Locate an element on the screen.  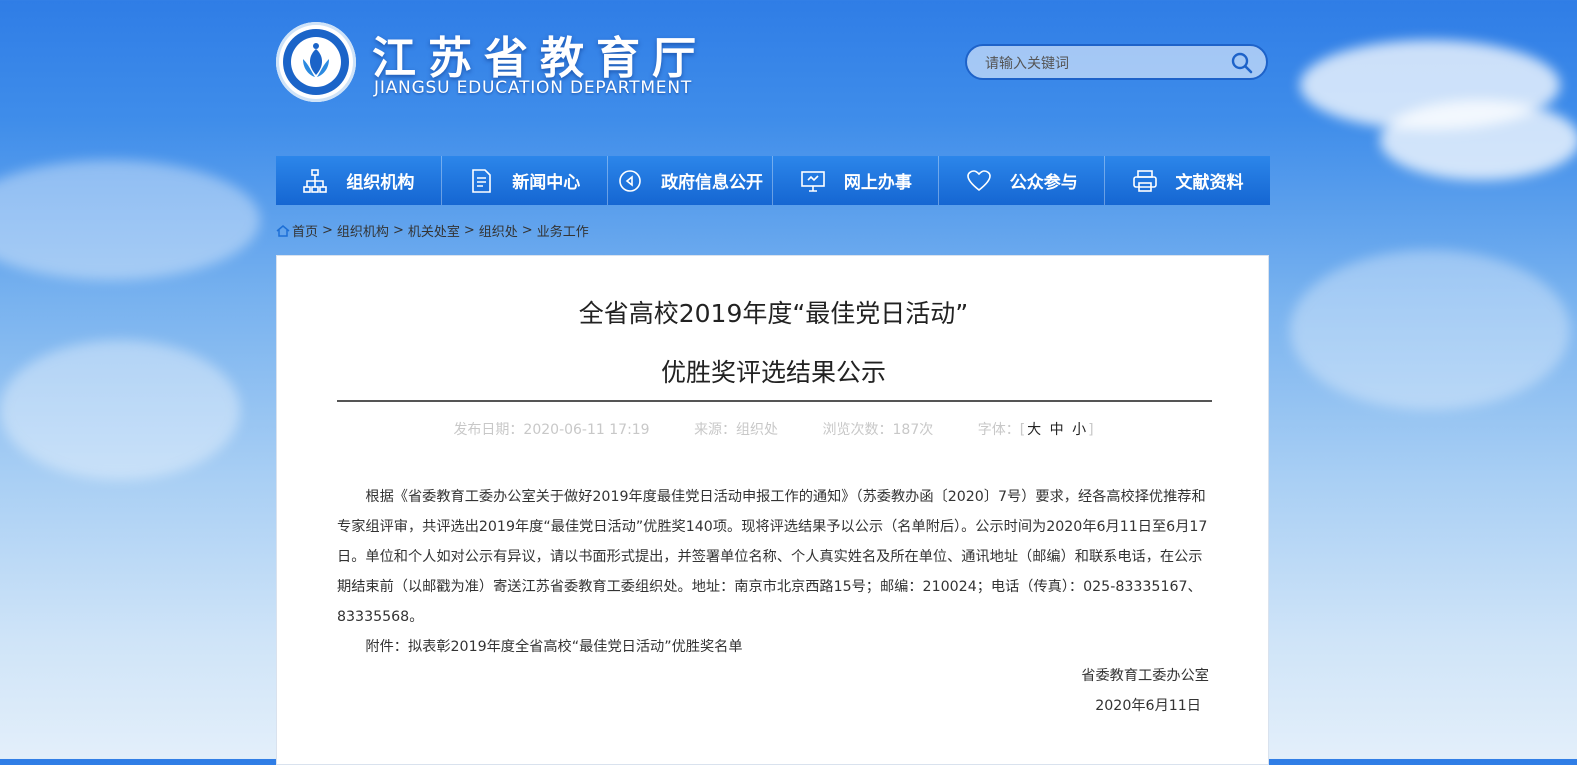
view-count: 浏览次数：187次 is located at coordinates (878, 430).